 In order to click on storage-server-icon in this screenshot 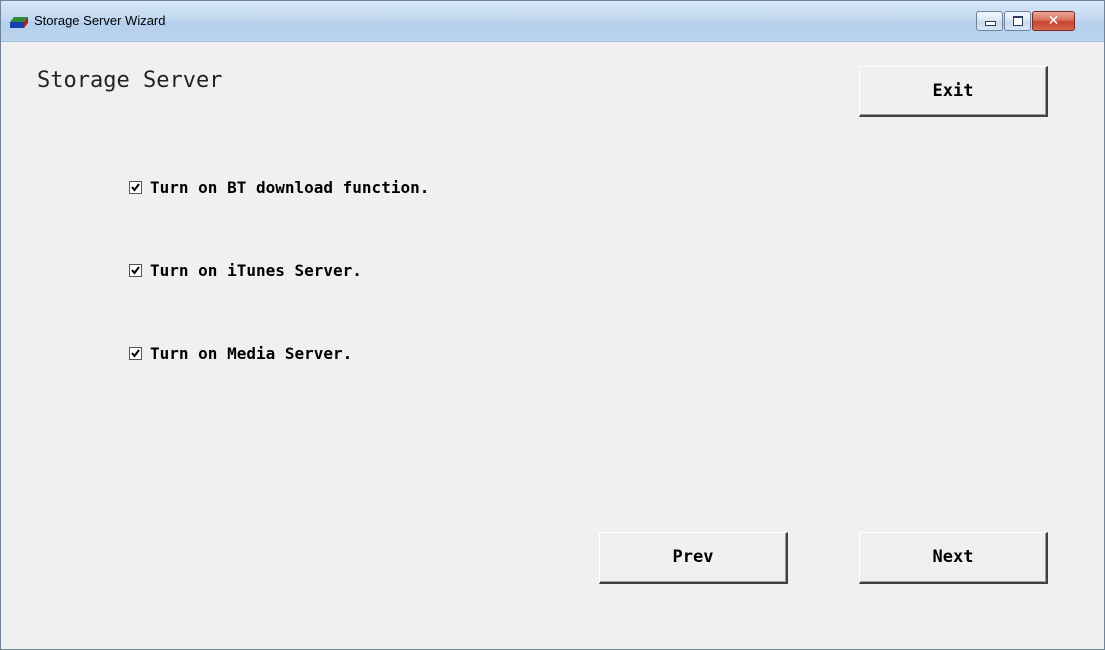, I will do `click(19, 21)`.